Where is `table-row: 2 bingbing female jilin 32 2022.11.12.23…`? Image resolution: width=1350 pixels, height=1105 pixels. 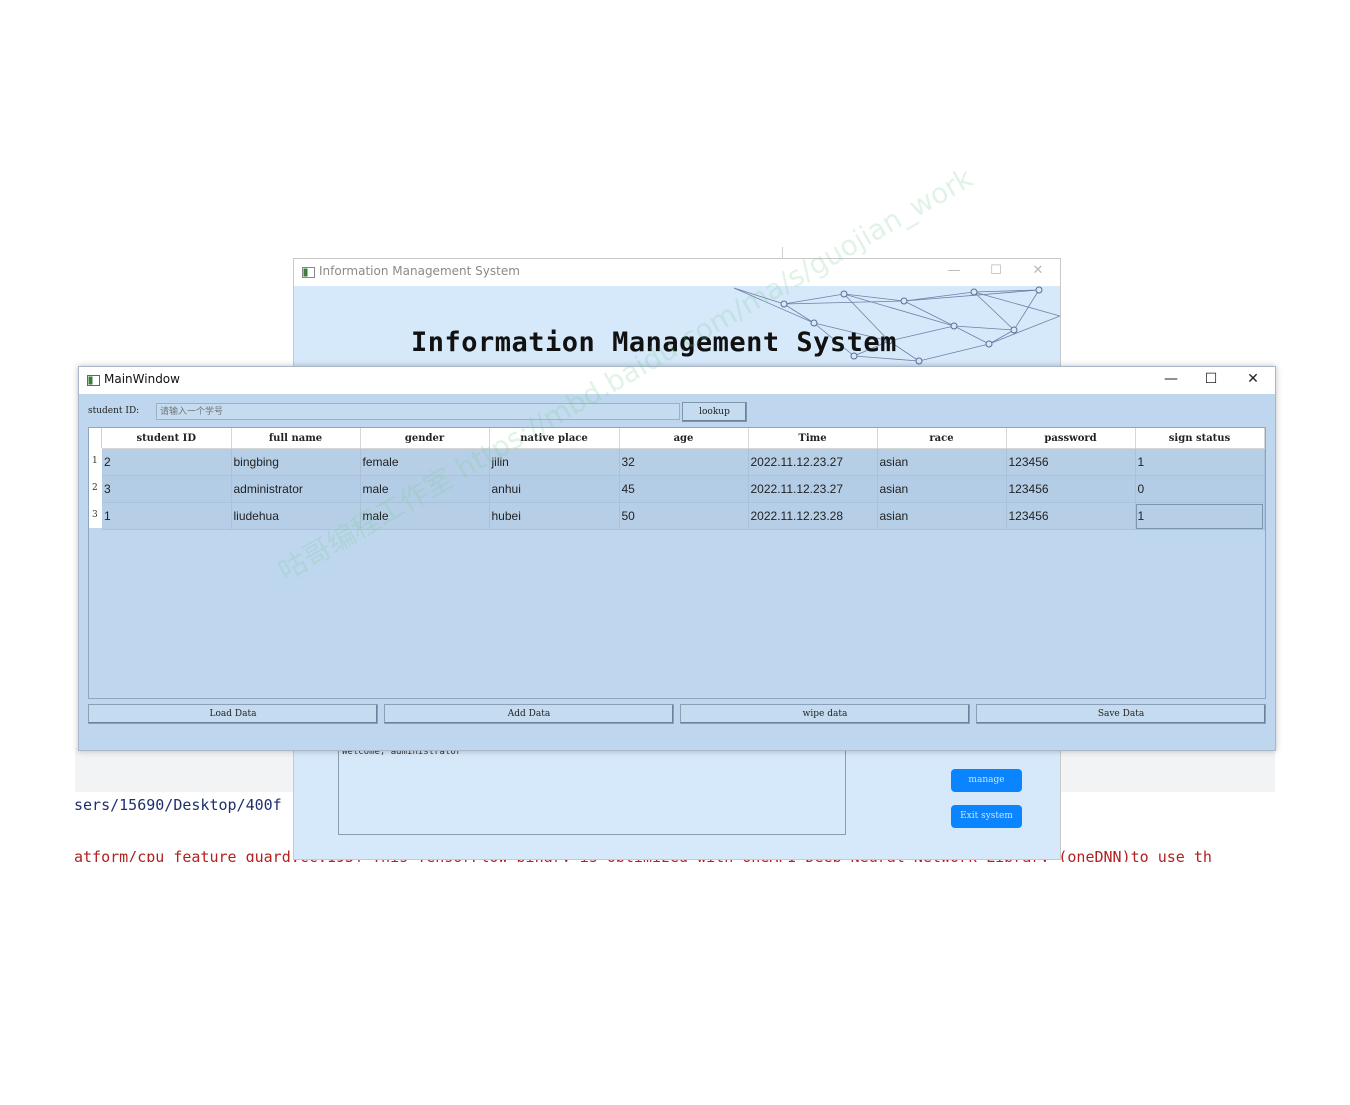 table-row: 2 bingbing female jilin 32 2022.11.12.23… is located at coordinates (683, 462).